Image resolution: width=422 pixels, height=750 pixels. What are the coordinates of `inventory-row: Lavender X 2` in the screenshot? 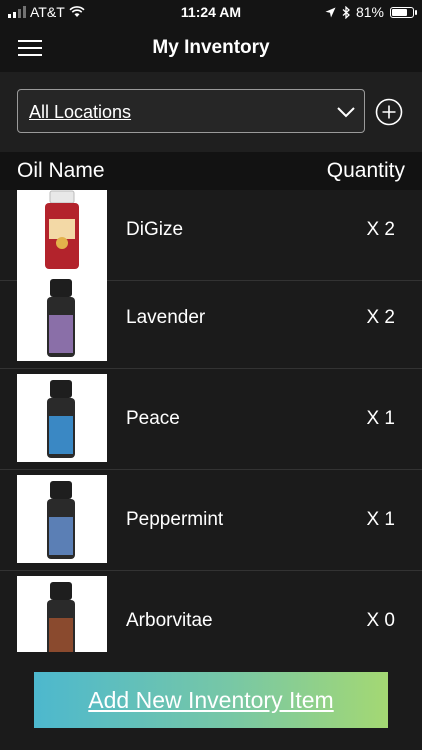 It's located at (211, 318).